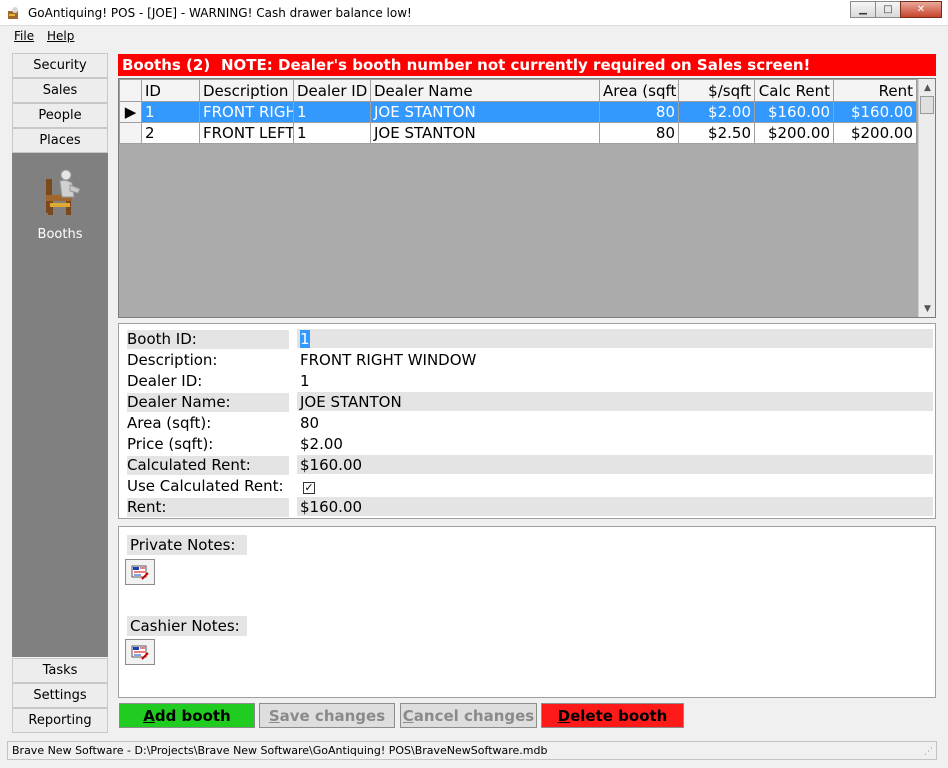 This screenshot has width=948, height=768. Describe the element at coordinates (60, 234) in the screenshot. I see `sidebar-item-booths-label: Booths` at that location.